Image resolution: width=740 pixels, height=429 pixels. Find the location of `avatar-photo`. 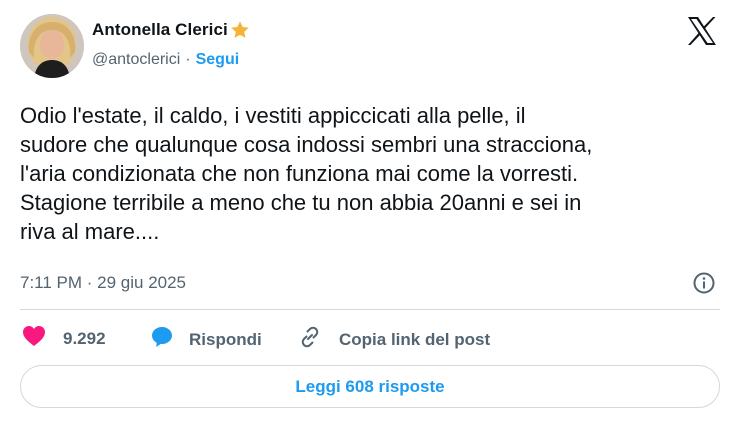

avatar-photo is located at coordinates (52, 46).